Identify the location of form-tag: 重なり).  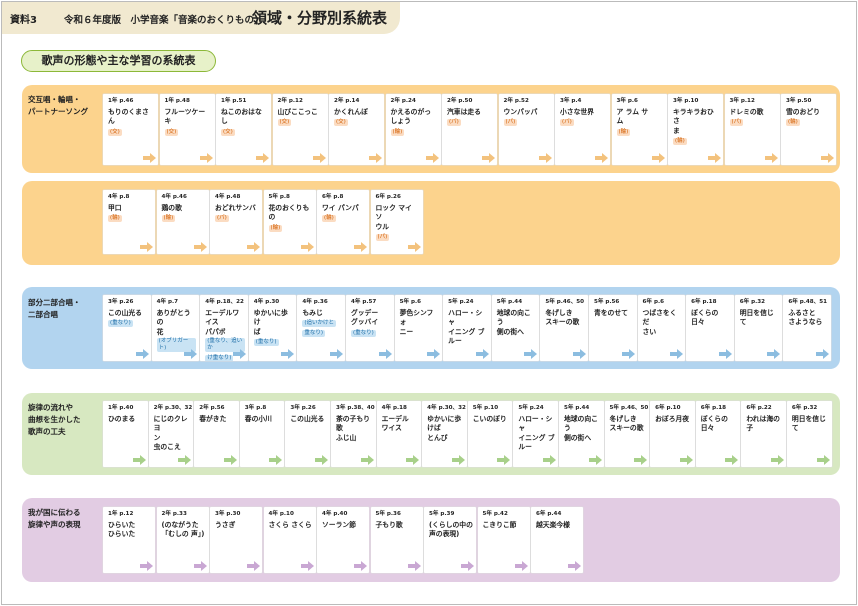
(314, 333).